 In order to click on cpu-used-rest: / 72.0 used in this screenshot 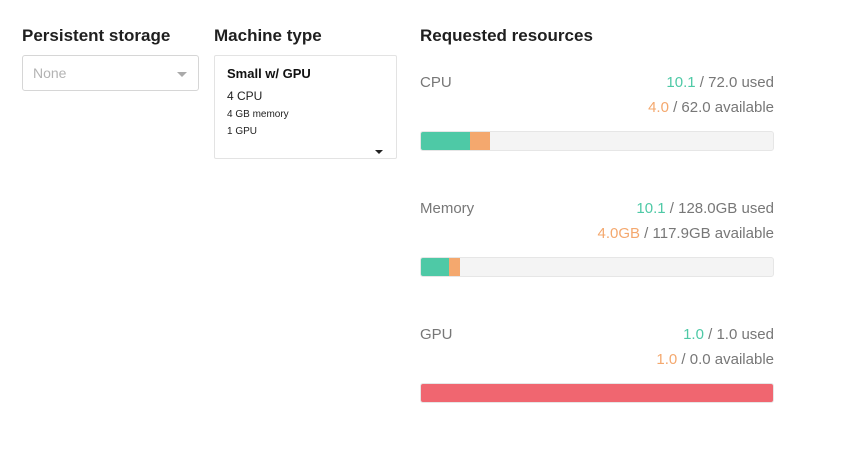, I will do `click(734, 82)`.